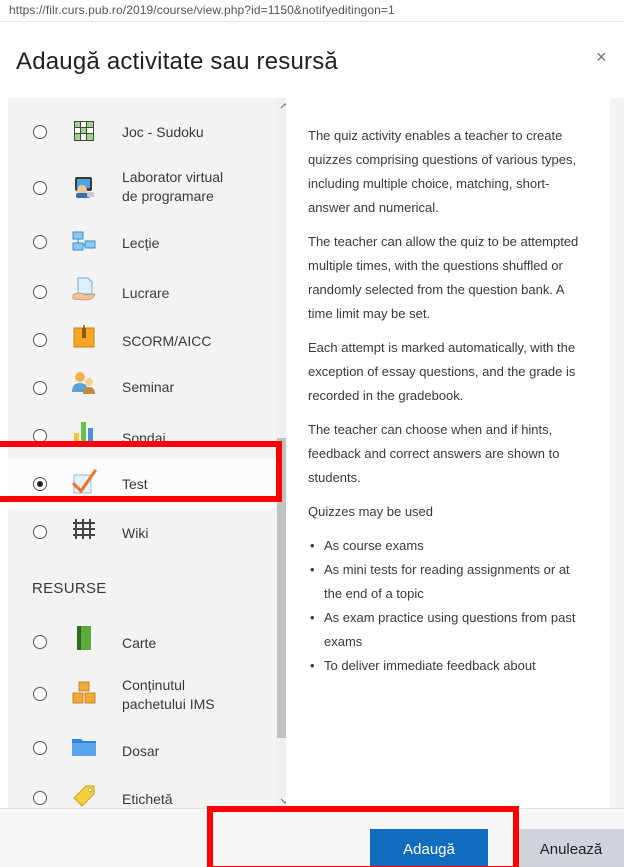 Image resolution: width=624 pixels, height=867 pixels. I want to click on option-sudoku: Joc - Sudoku, so click(142, 132).